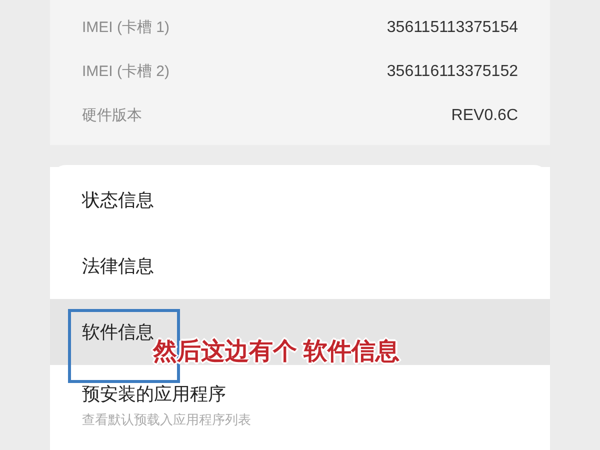 The height and width of the screenshot is (450, 600). I want to click on info-value: 356115113375154, so click(452, 28).